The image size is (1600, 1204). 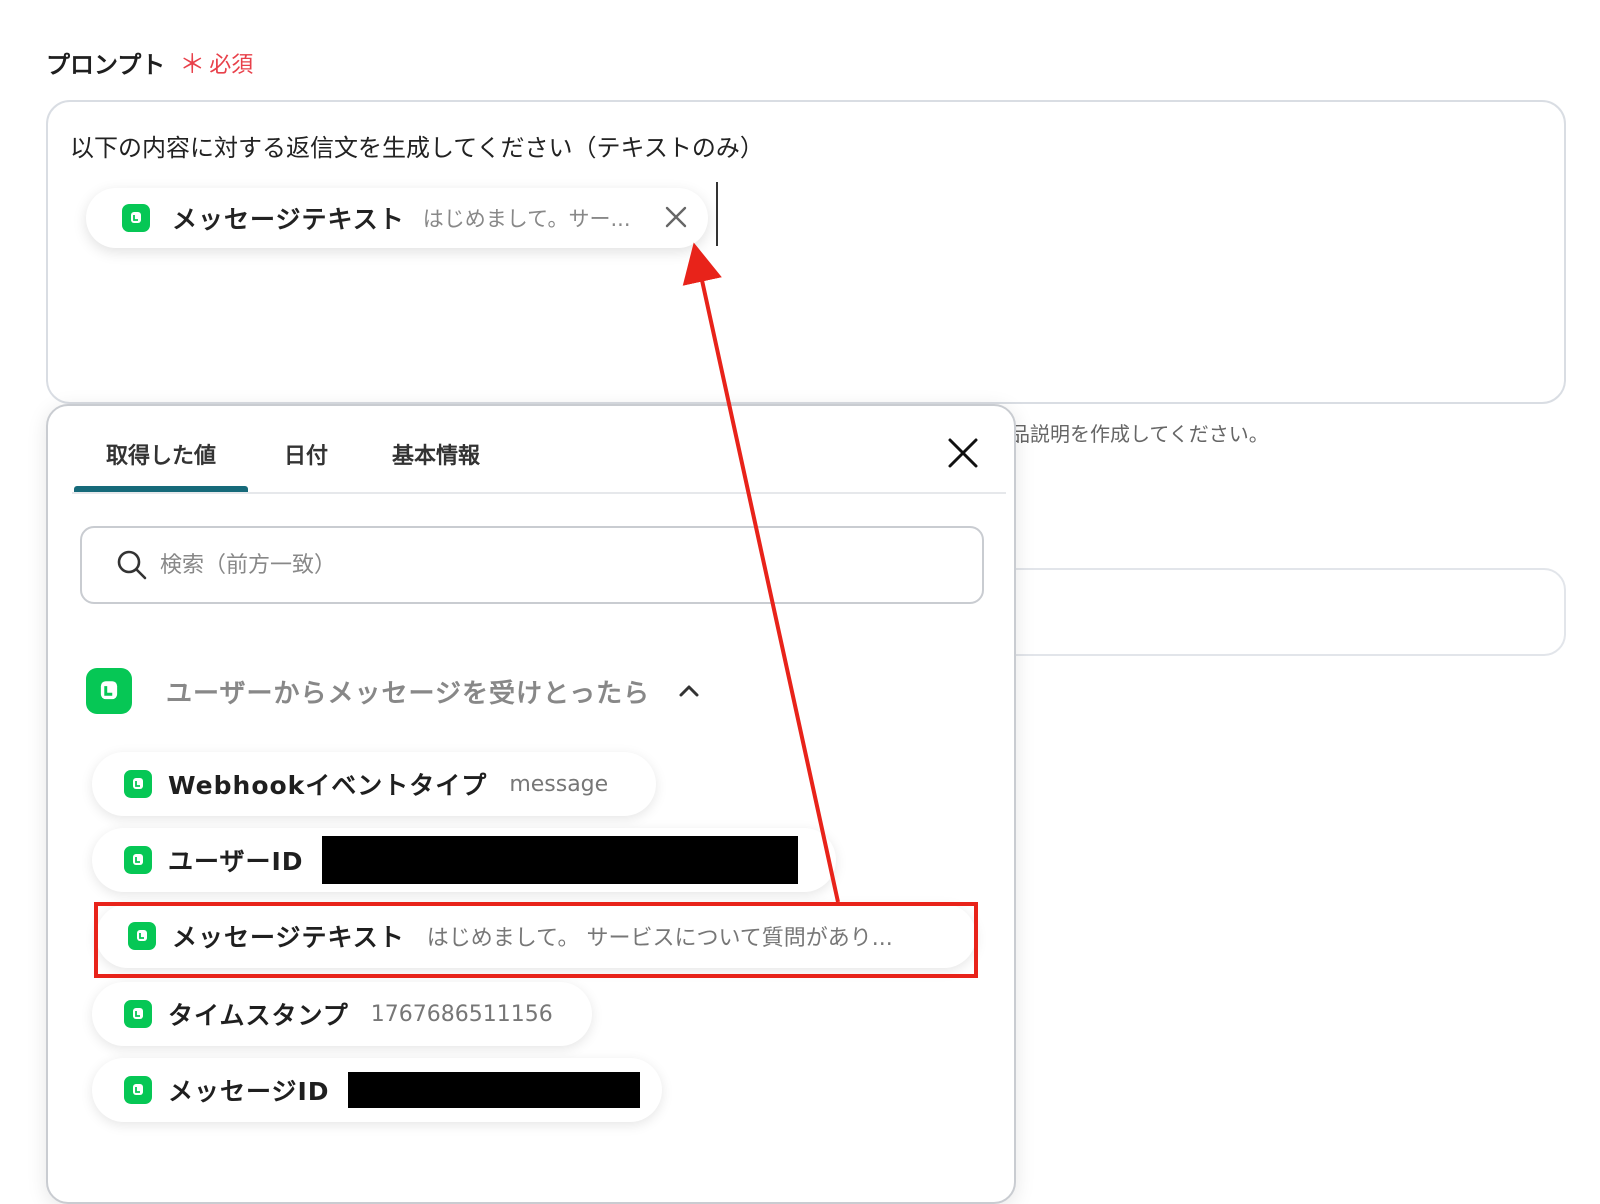 I want to click on item-name: メッセージテキスト, so click(x=288, y=937).